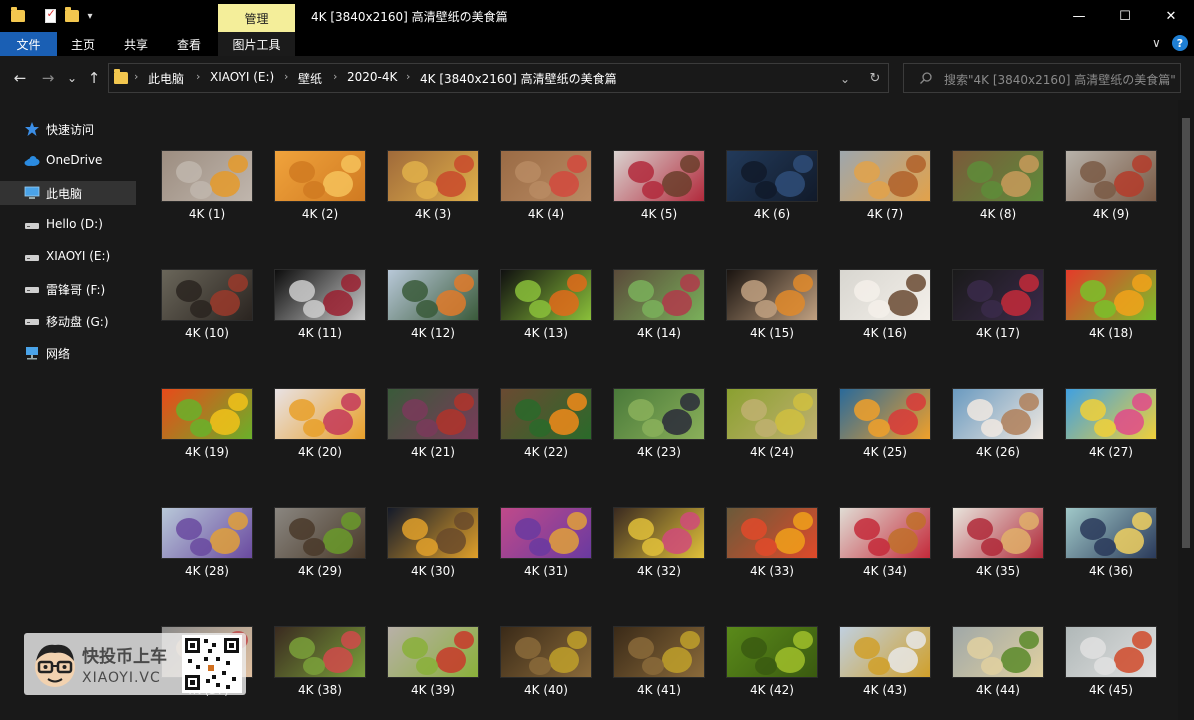 Image resolution: width=1194 pixels, height=720 pixels. Describe the element at coordinates (1156, 43) in the screenshot. I see `expand-ribbon-icon: ∨` at that location.